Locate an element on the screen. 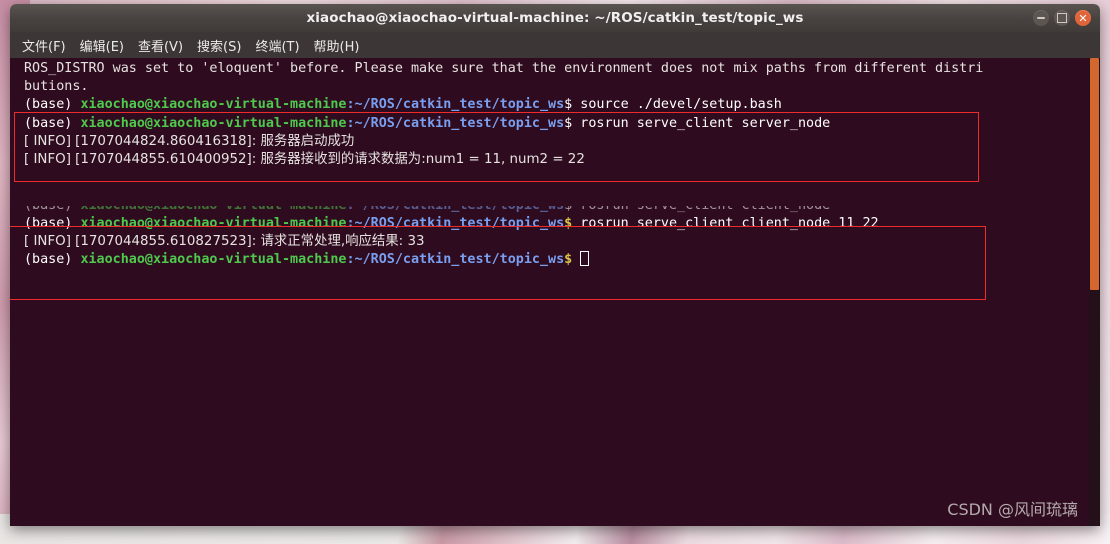 The width and height of the screenshot is (1110, 544). window-controls: ✕ is located at coordinates (1062, 18).